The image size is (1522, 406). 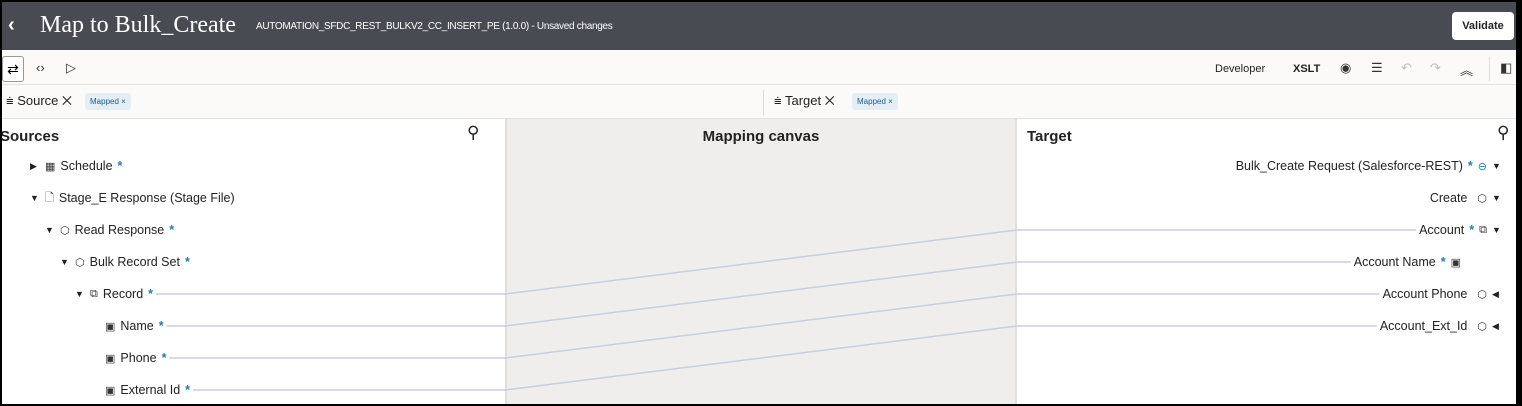 What do you see at coordinates (137, 326) in the screenshot?
I see `node-label: Name` at bounding box center [137, 326].